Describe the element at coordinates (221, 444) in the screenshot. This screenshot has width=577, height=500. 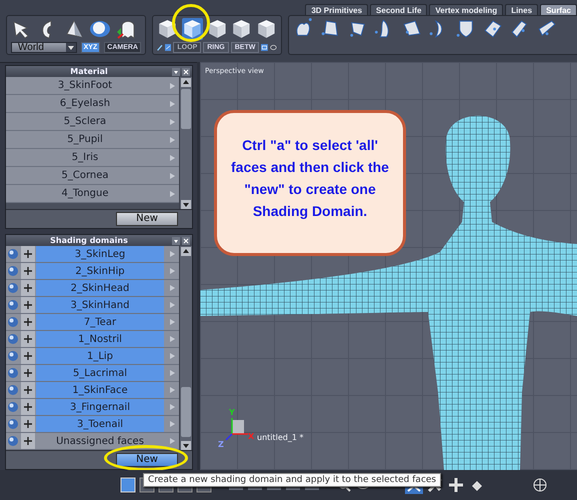
I see `axis-label: Z` at that location.